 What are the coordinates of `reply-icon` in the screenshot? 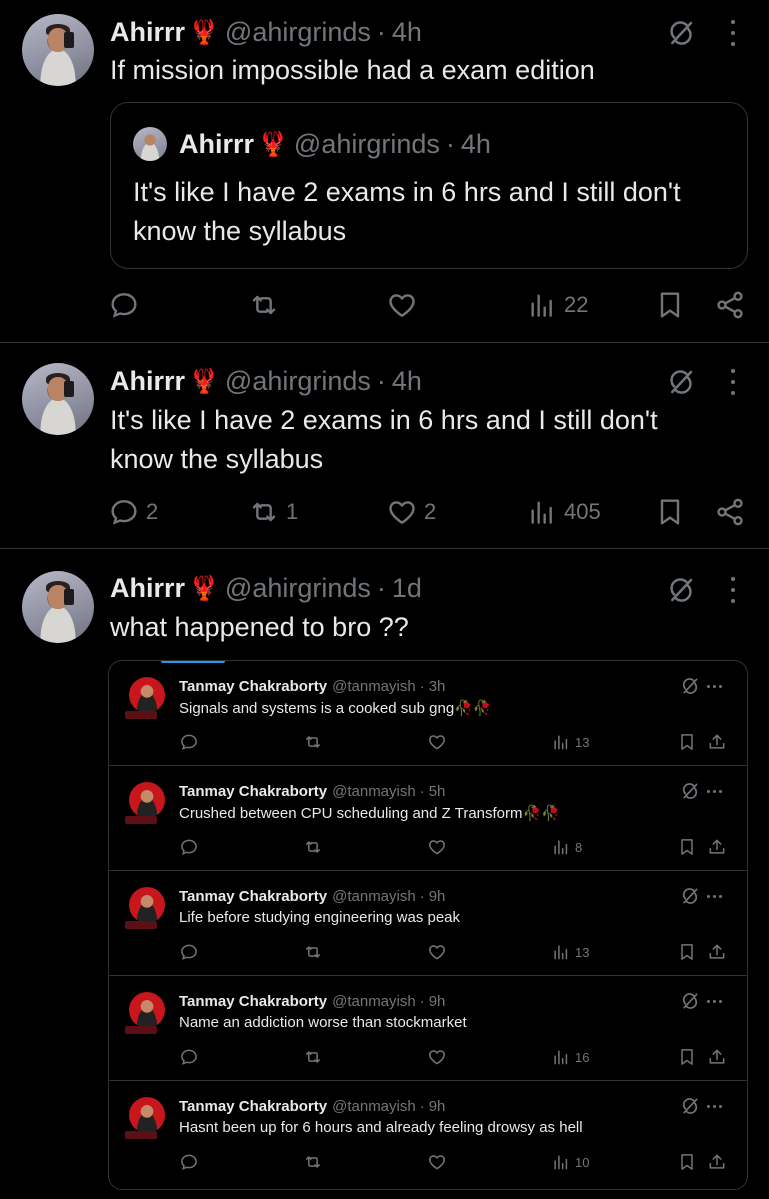 It's located at (189, 1162).